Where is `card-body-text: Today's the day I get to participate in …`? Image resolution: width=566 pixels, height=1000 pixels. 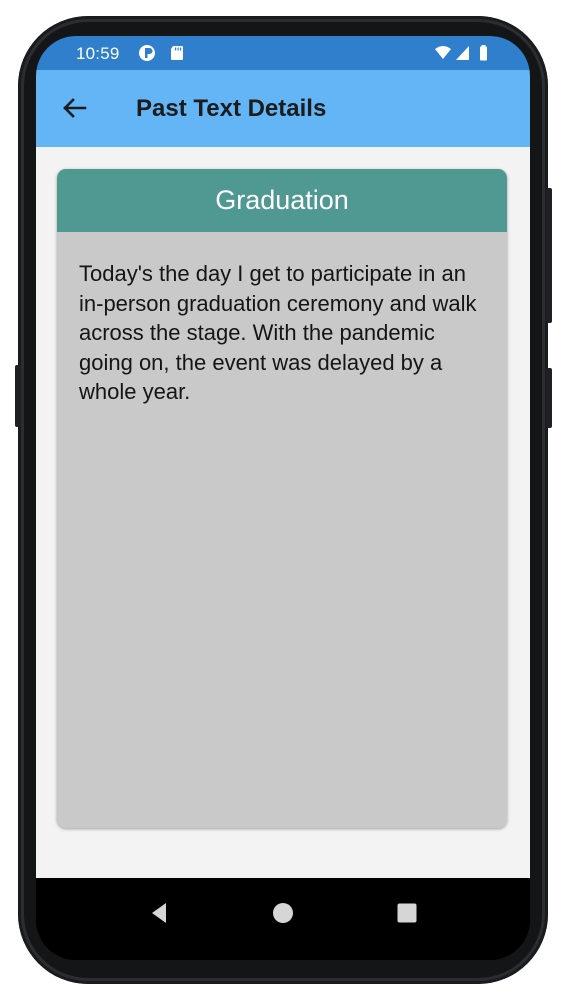 card-body-text: Today's the day I get to participate in … is located at coordinates (278, 332).